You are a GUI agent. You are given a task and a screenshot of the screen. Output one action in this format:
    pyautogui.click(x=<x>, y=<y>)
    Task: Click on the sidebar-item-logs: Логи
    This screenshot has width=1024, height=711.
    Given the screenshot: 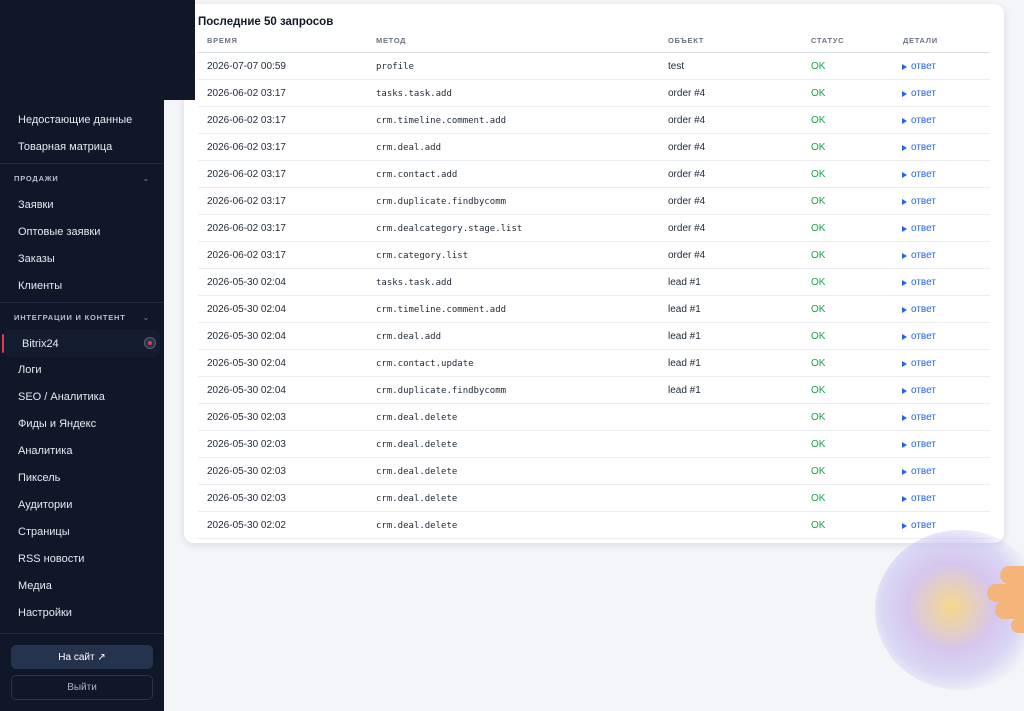 What is the action you would take?
    pyautogui.click(x=82, y=369)
    